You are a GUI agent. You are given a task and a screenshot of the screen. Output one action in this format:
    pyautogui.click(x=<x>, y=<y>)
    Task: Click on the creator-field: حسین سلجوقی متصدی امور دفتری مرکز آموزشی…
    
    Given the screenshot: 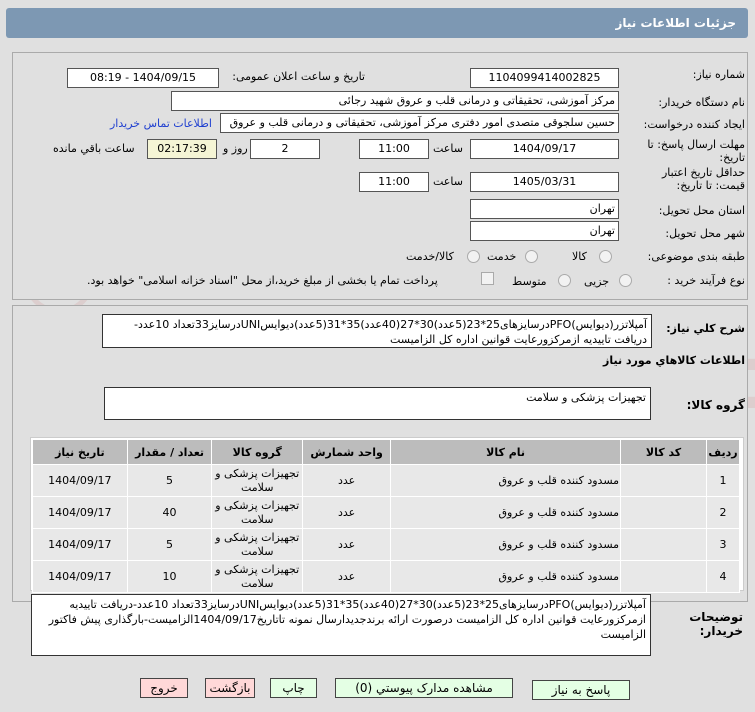 What is the action you would take?
    pyautogui.click(x=419, y=123)
    